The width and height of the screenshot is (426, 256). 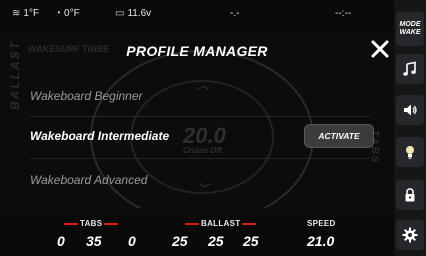 I want to click on tab-center-value: 35, so click(x=94, y=241).